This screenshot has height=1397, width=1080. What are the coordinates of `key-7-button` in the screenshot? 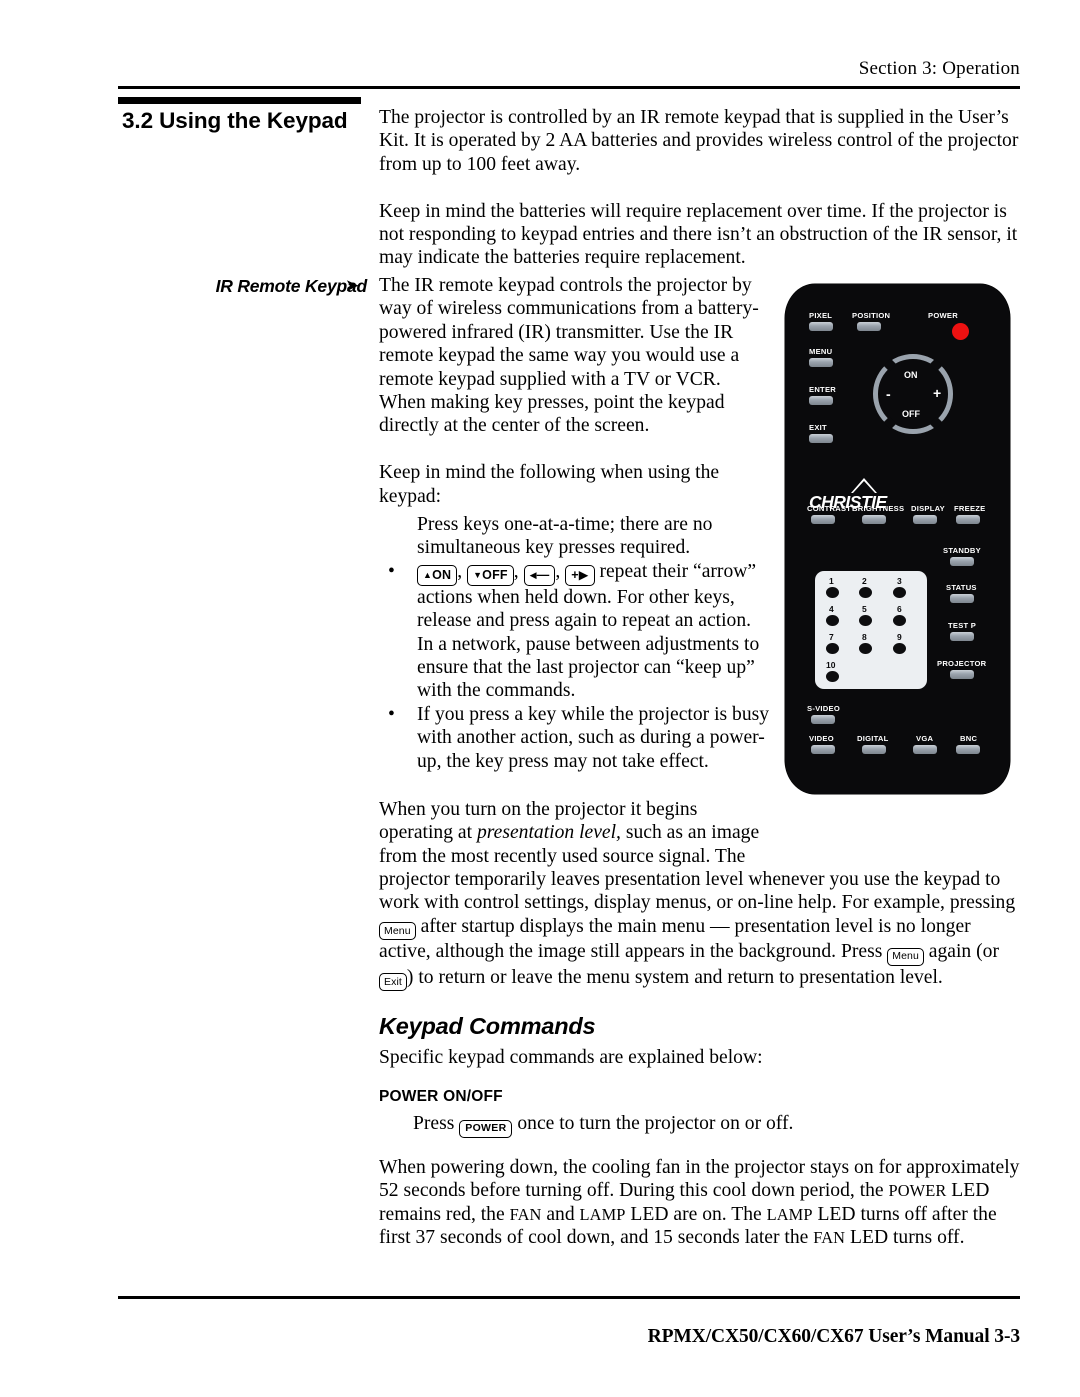 It's located at (832, 648).